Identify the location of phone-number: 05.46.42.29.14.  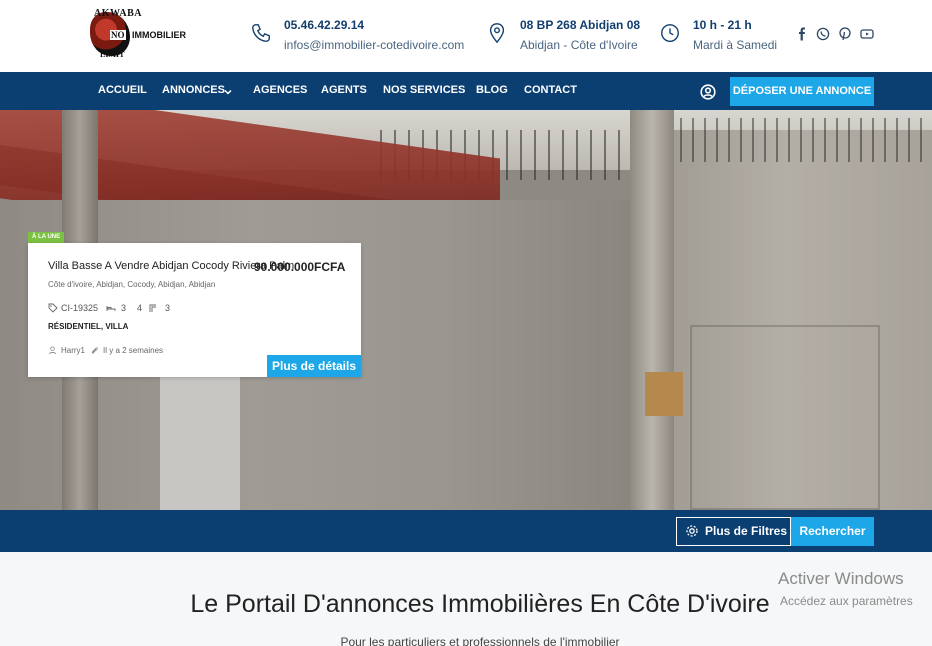
(324, 25).